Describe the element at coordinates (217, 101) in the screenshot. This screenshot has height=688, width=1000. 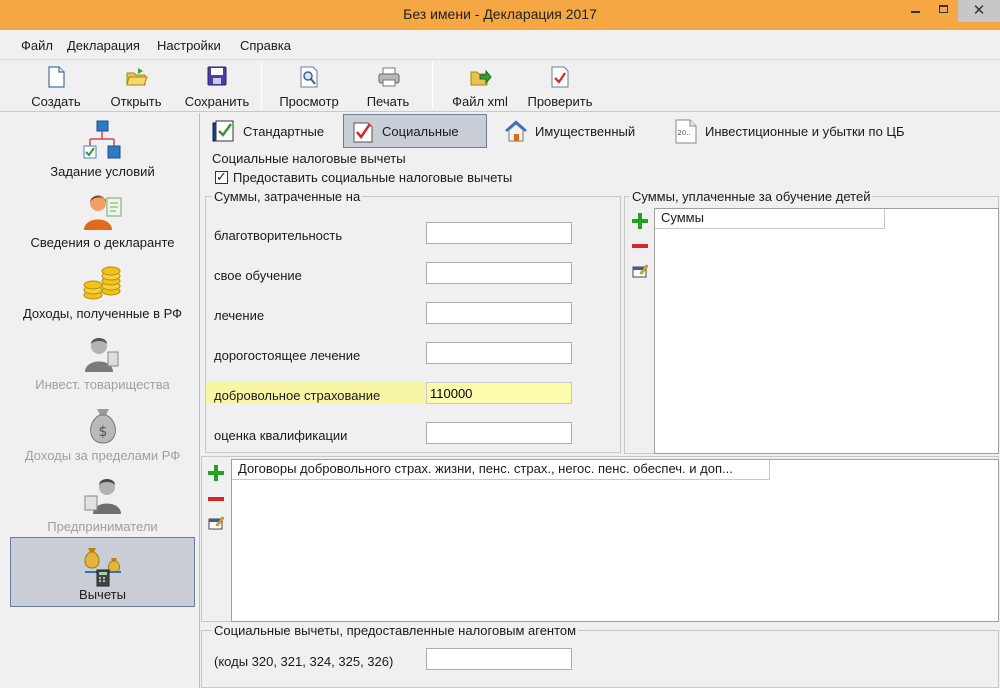
I see `save-label: Сохранить` at that location.